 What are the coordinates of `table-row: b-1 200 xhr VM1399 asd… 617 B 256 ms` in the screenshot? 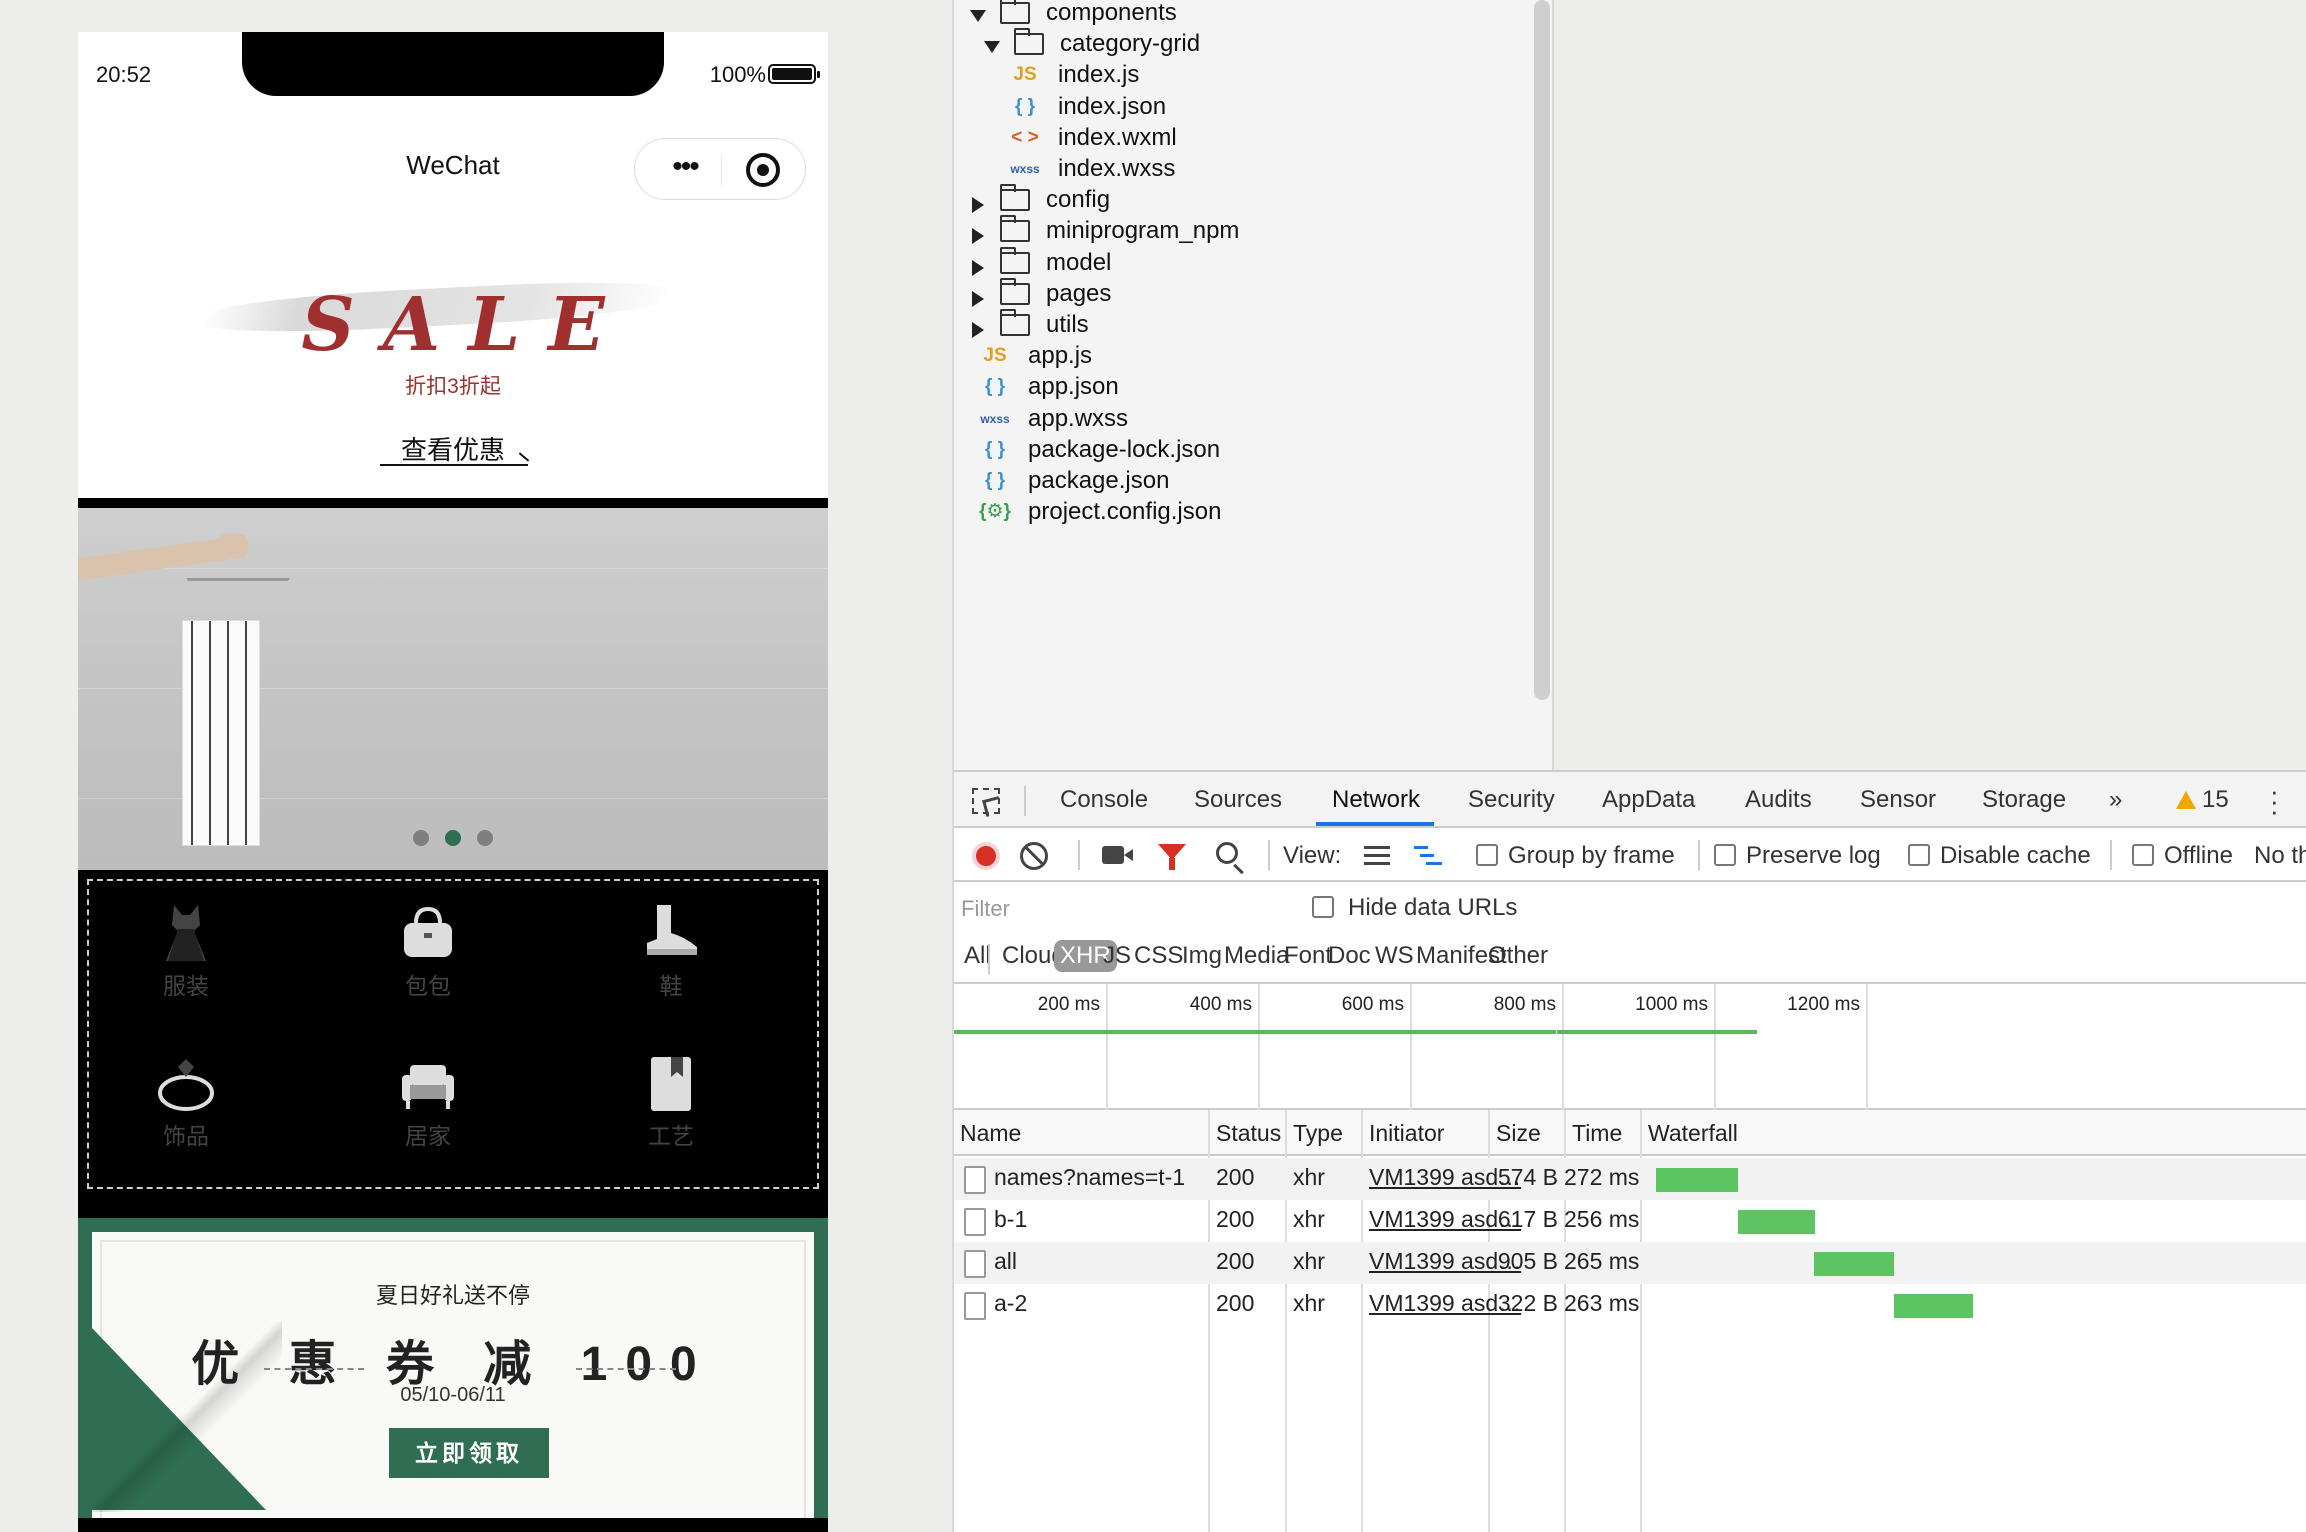 It's located at (1630, 1221).